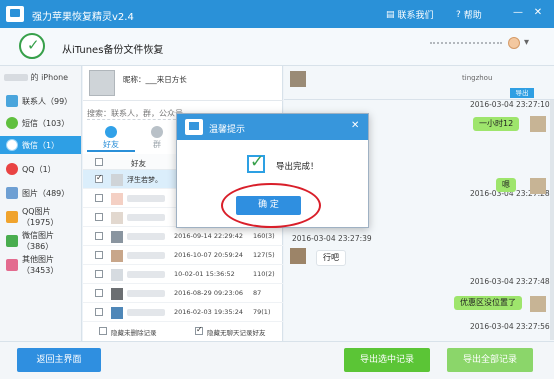 This screenshot has height=379, width=554. What do you see at coordinates (111, 132) in the screenshot?
I see `friends-icon` at bounding box center [111, 132].